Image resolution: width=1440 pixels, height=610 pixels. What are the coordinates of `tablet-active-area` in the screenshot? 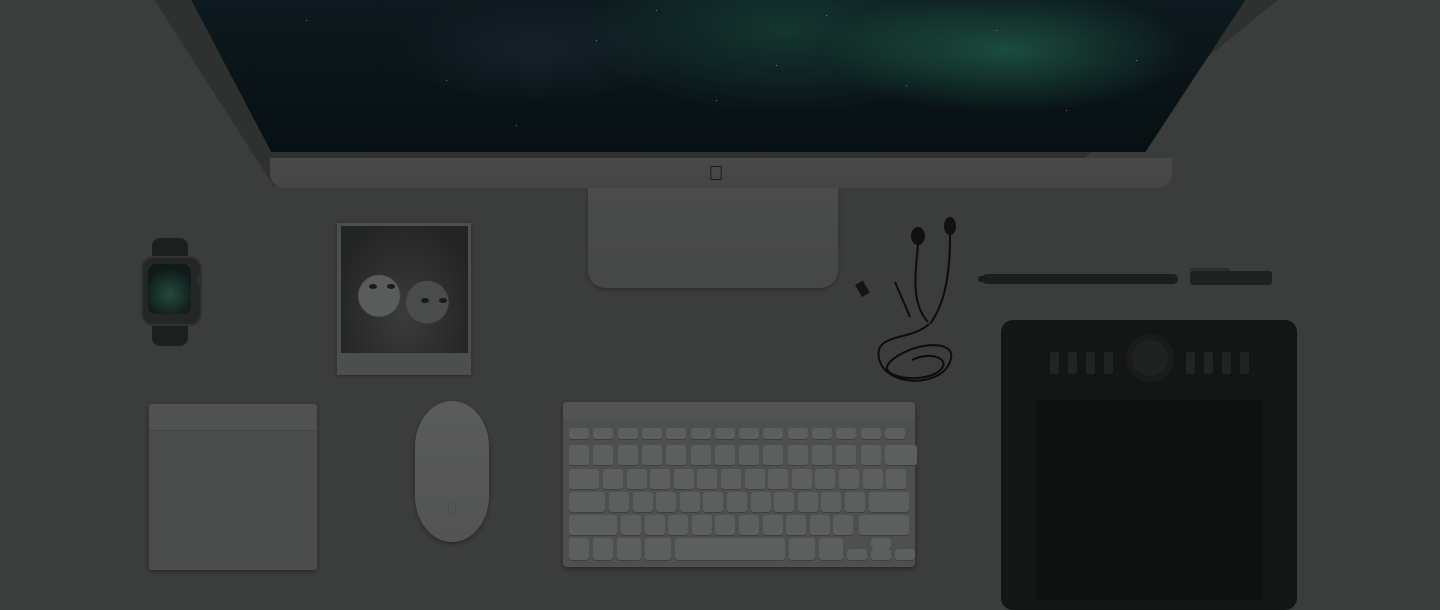 It's located at (1149, 500).